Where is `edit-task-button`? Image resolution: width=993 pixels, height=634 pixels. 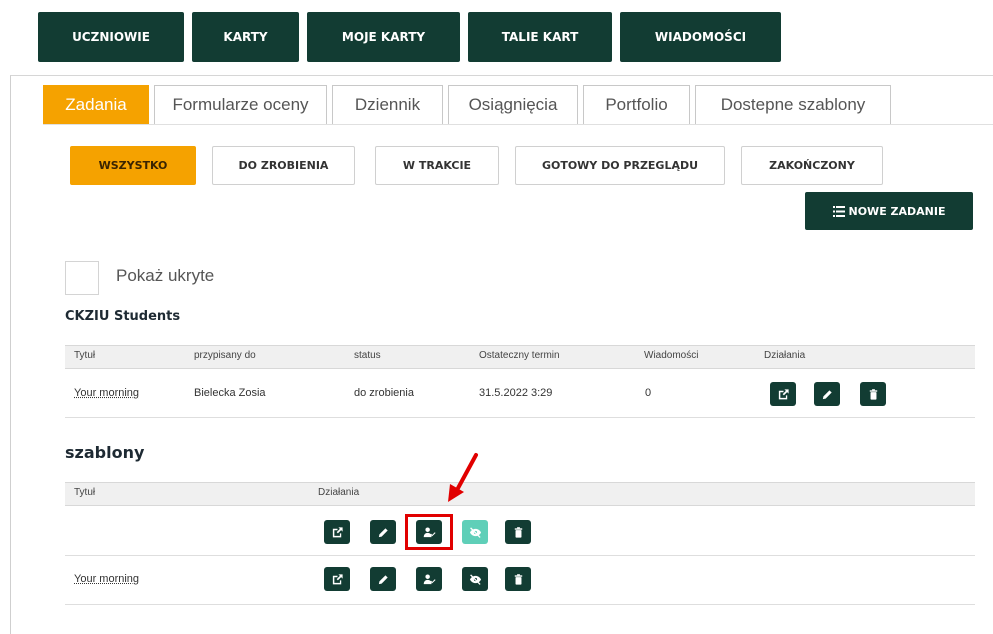
edit-task-button is located at coordinates (827, 394).